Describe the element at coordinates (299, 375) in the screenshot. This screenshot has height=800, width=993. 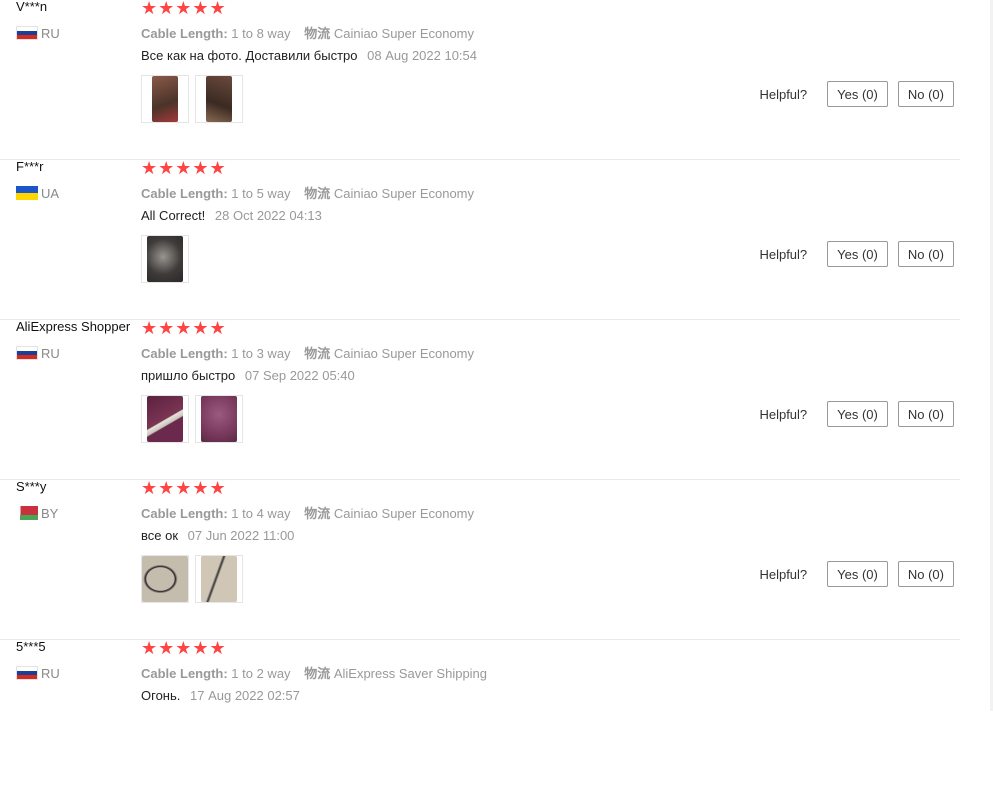
I see `review-date: 07 Sep 2022 05:40` at that location.